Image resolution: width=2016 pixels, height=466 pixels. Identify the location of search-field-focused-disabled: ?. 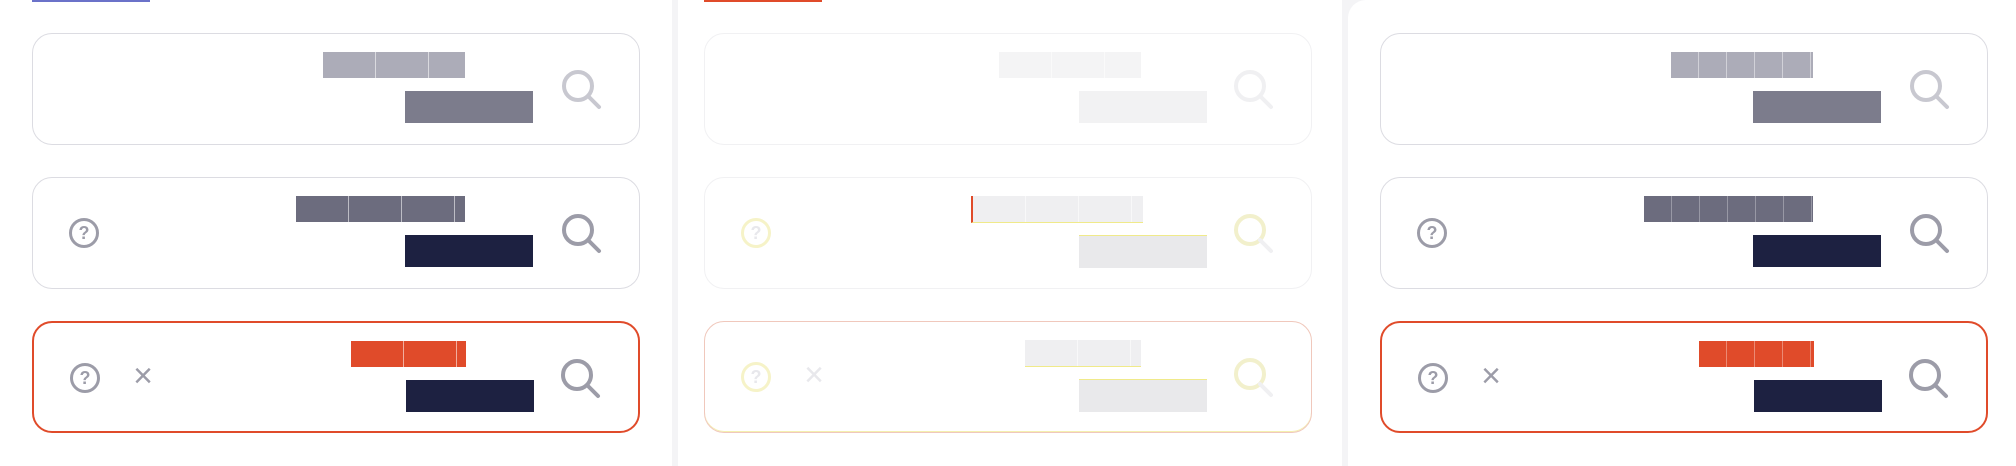
(1008, 233).